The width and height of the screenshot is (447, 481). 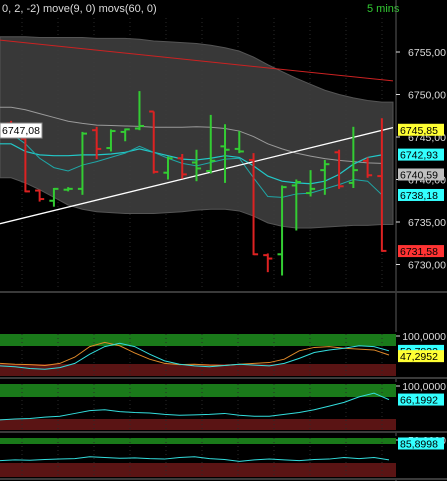 I want to click on price-y-tick-label: 6730,00, so click(x=427, y=266).